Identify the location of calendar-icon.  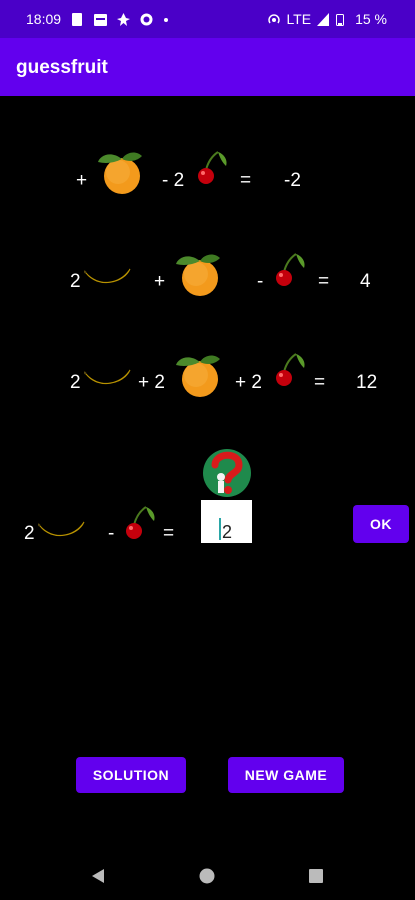
(101, 19).